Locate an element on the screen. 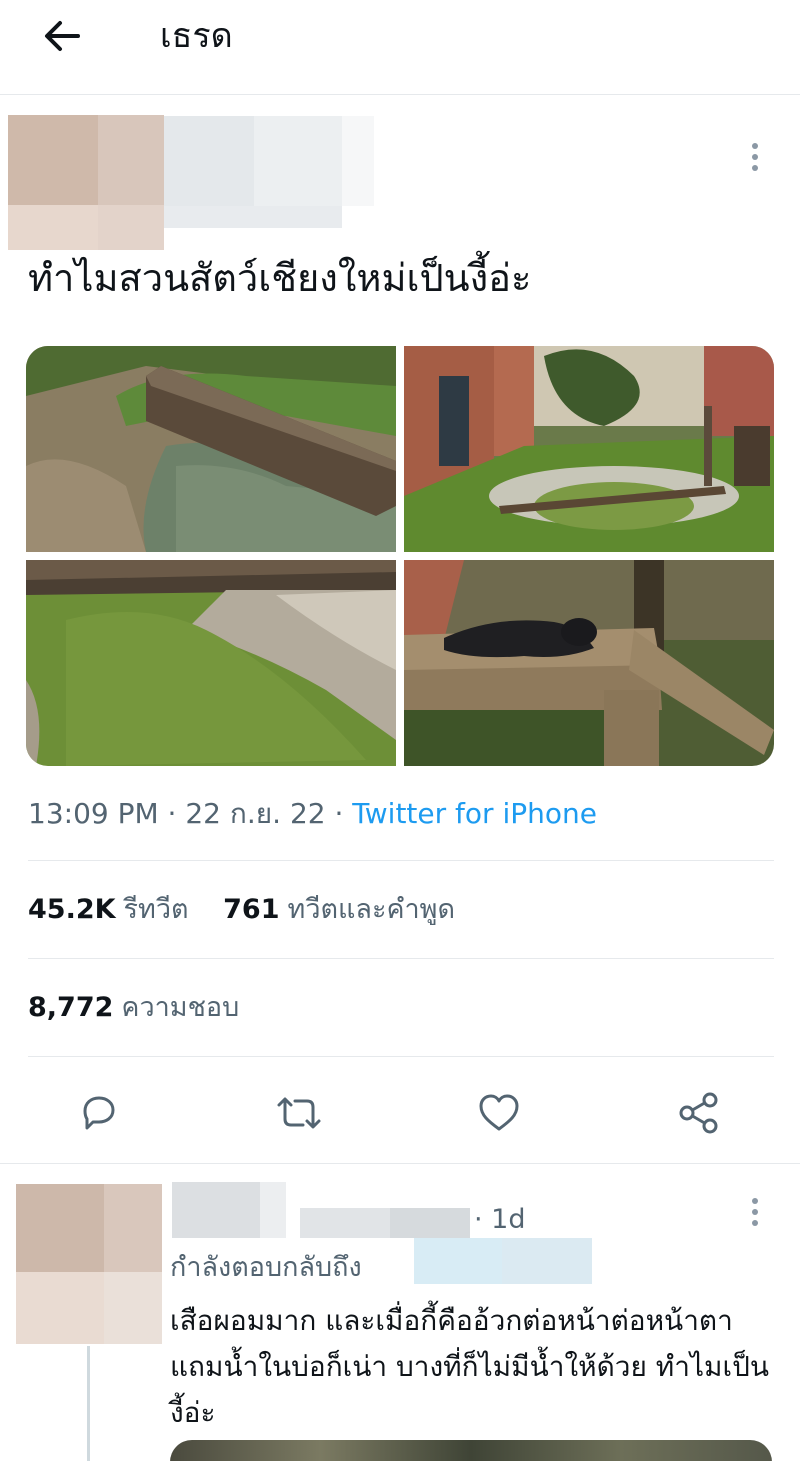 The height and width of the screenshot is (1461, 800). tweet-time: 13:09 PM is located at coordinates (93, 813).